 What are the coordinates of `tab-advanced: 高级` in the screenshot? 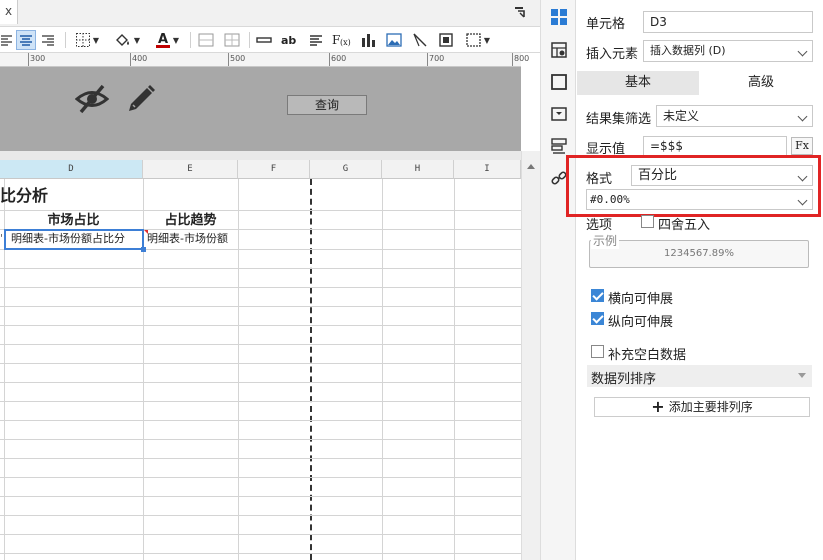 It's located at (761, 83).